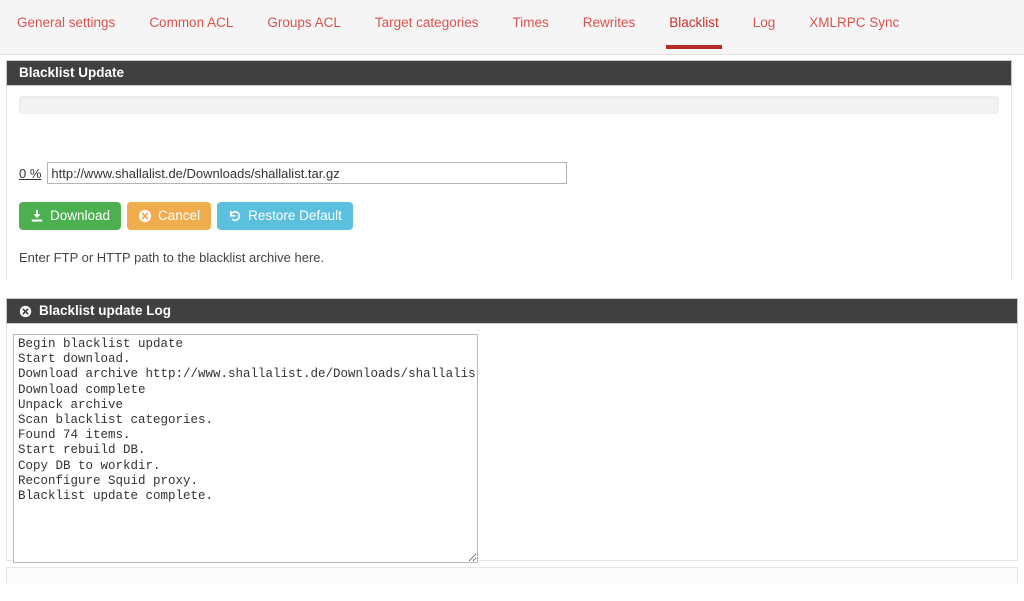 The height and width of the screenshot is (601, 1024). Describe the element at coordinates (30, 173) in the screenshot. I see `progress-percent-label: 0 %` at that location.